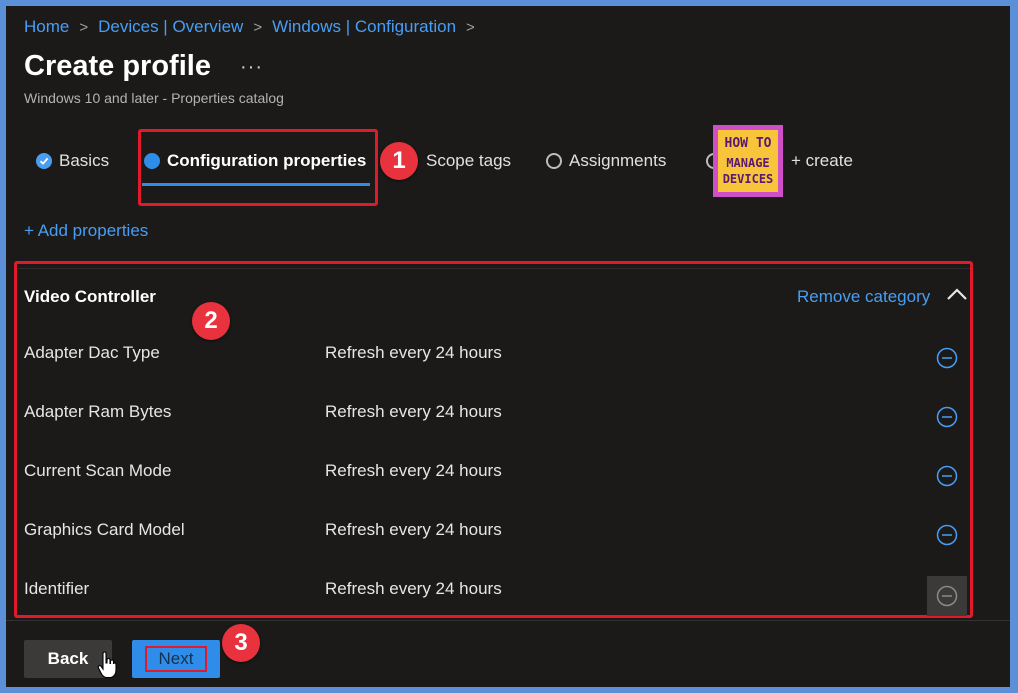 This screenshot has width=1018, height=693. What do you see at coordinates (399, 161) in the screenshot?
I see `step-badge-1: 1` at bounding box center [399, 161].